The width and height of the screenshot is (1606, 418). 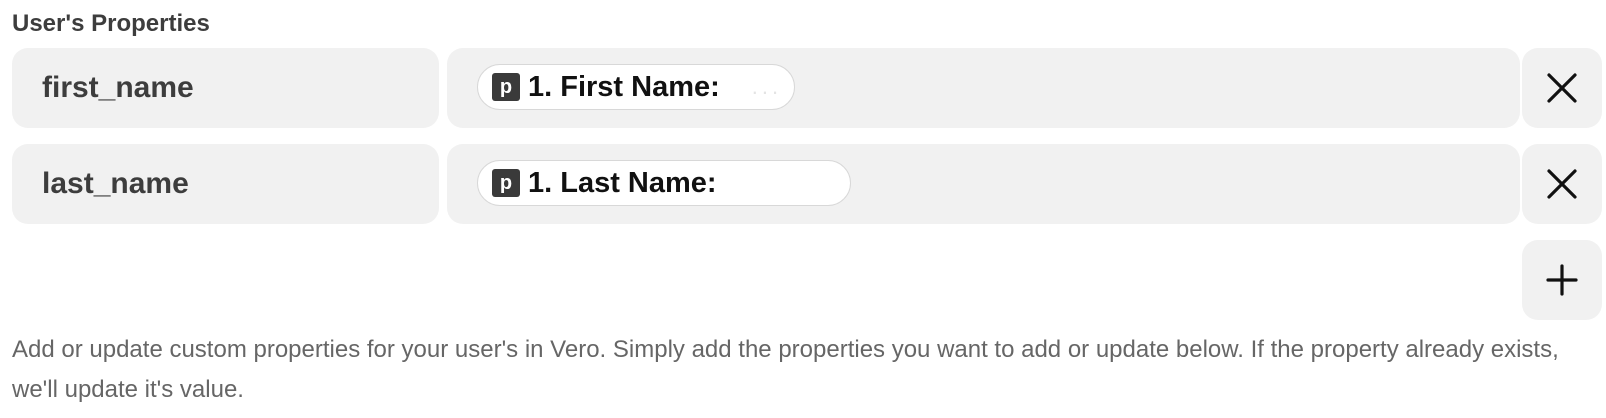 I want to click on property-key-text: first_name, so click(x=118, y=87).